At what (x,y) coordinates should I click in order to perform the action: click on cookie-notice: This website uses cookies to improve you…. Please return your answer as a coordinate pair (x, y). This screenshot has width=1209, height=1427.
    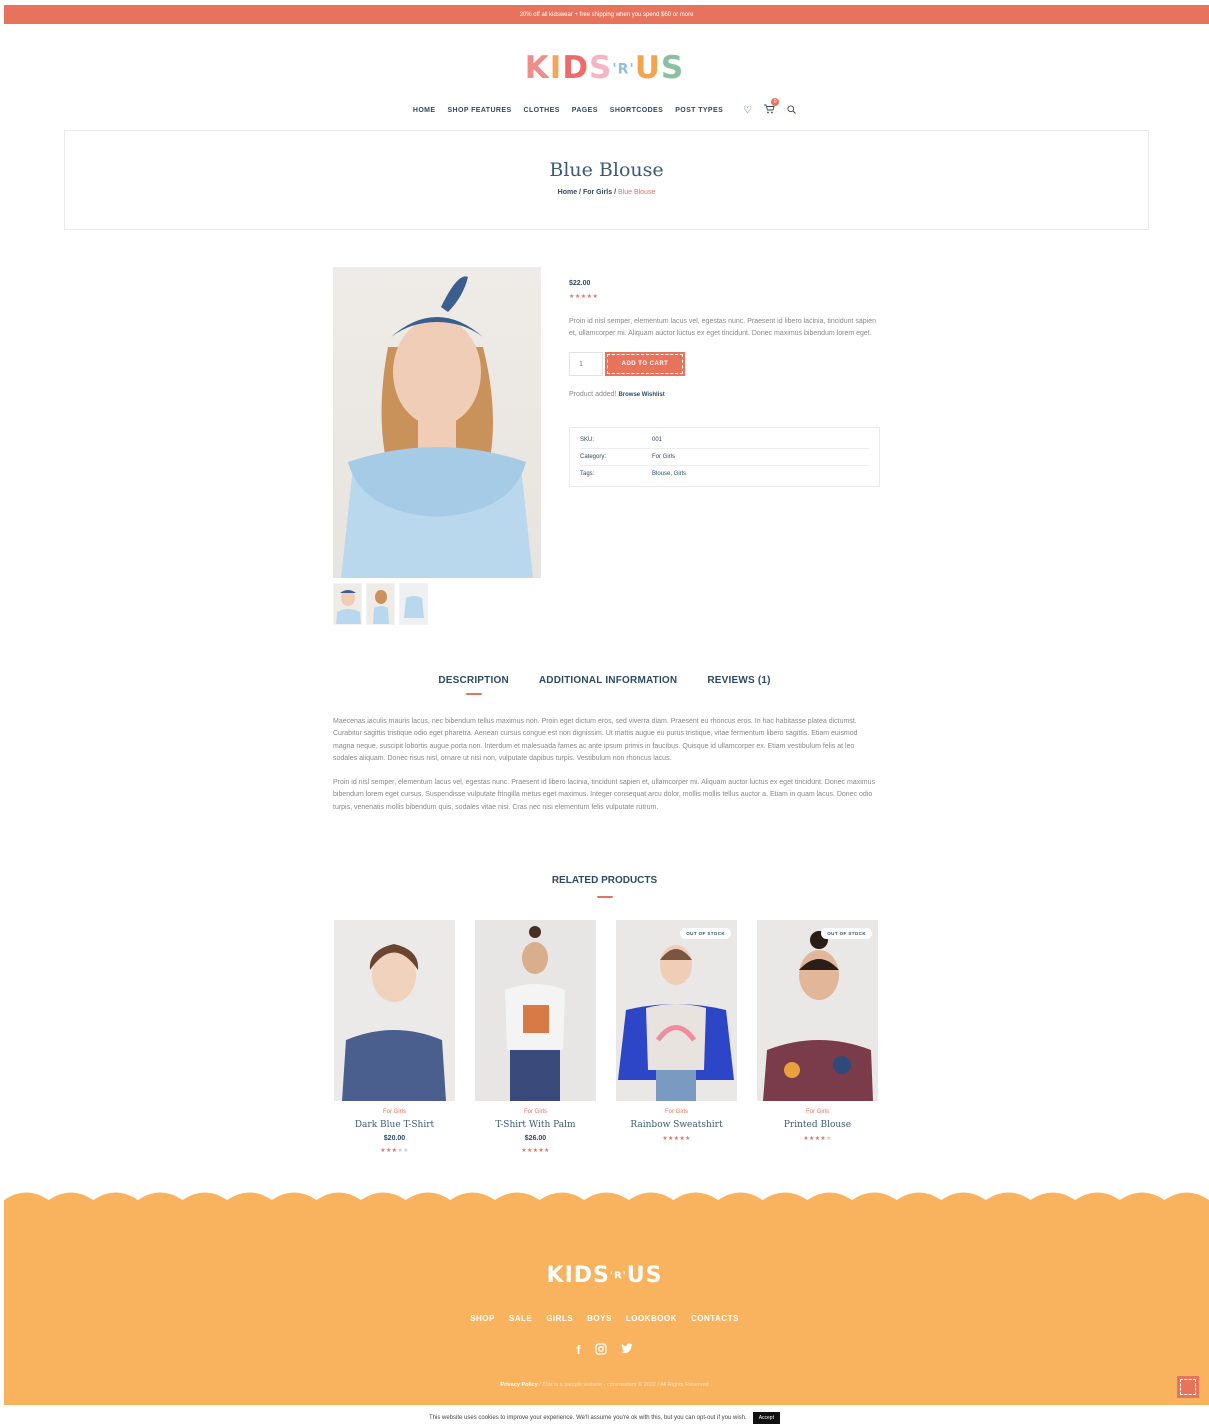
    Looking at the image, I should click on (604, 1418).